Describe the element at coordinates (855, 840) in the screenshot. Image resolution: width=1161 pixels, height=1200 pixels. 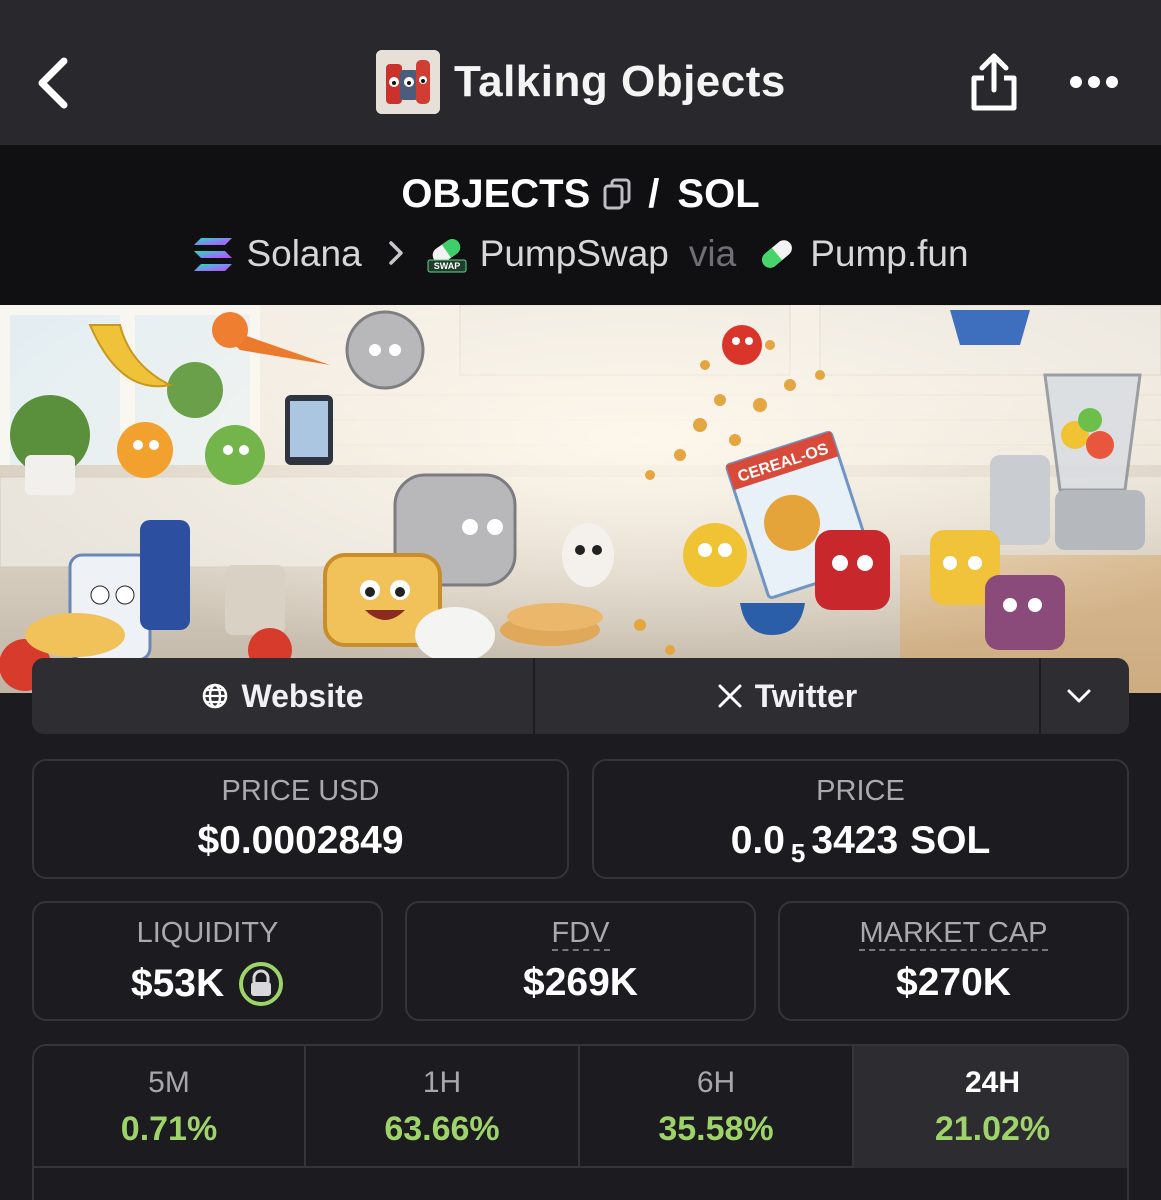
I see `price-native-digits: 3423` at that location.